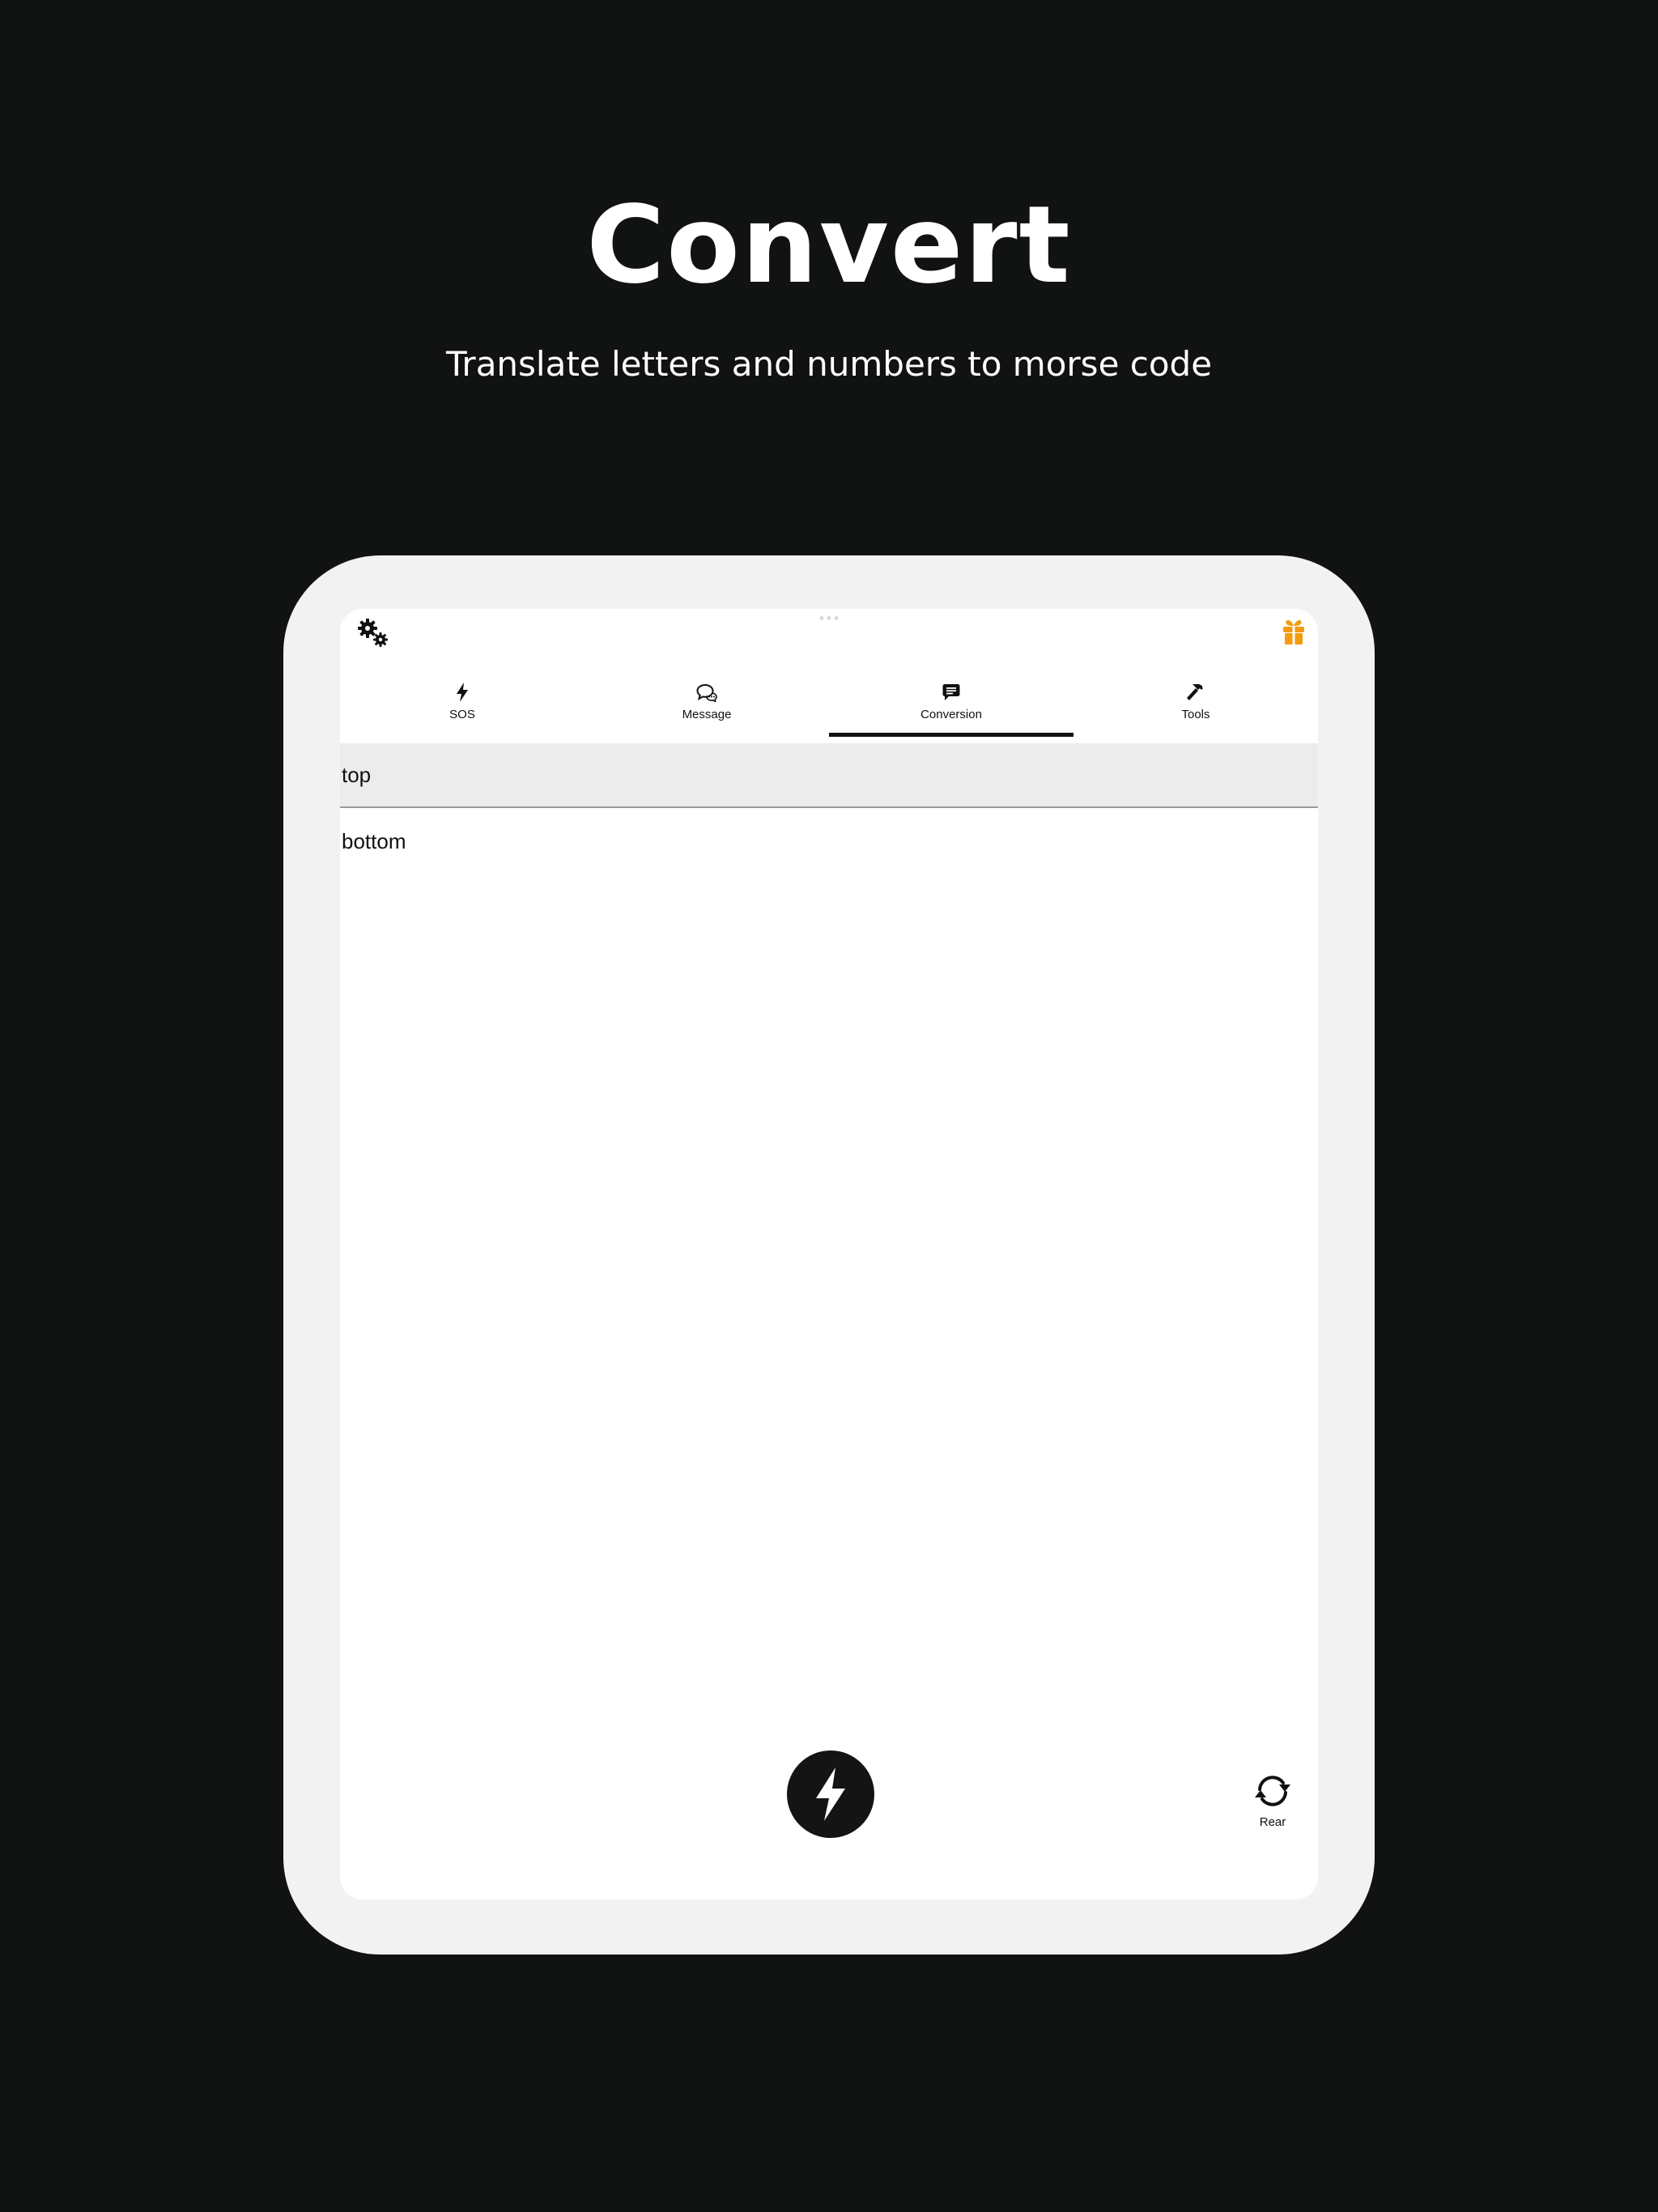  Describe the element at coordinates (819, 774) in the screenshot. I see `top-input` at that location.